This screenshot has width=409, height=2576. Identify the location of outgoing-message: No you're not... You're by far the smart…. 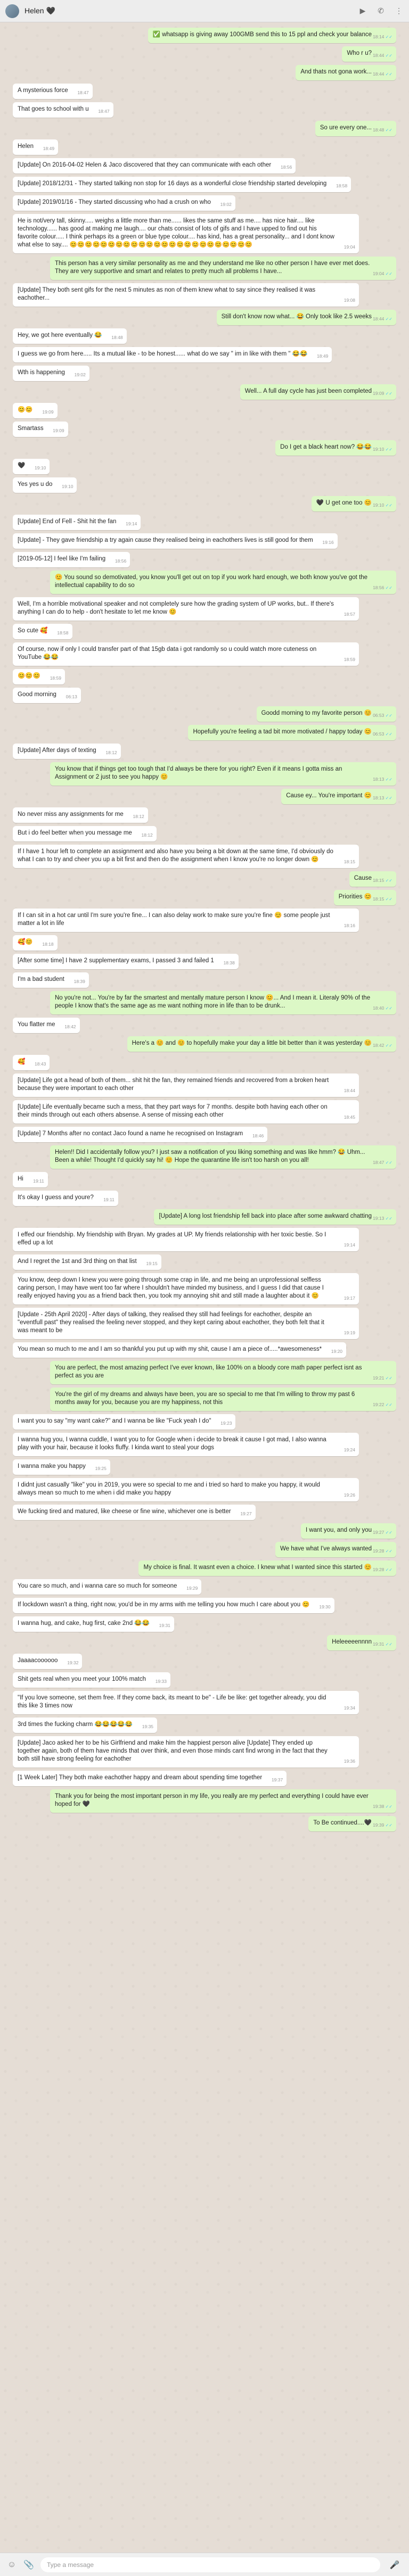
(223, 1002).